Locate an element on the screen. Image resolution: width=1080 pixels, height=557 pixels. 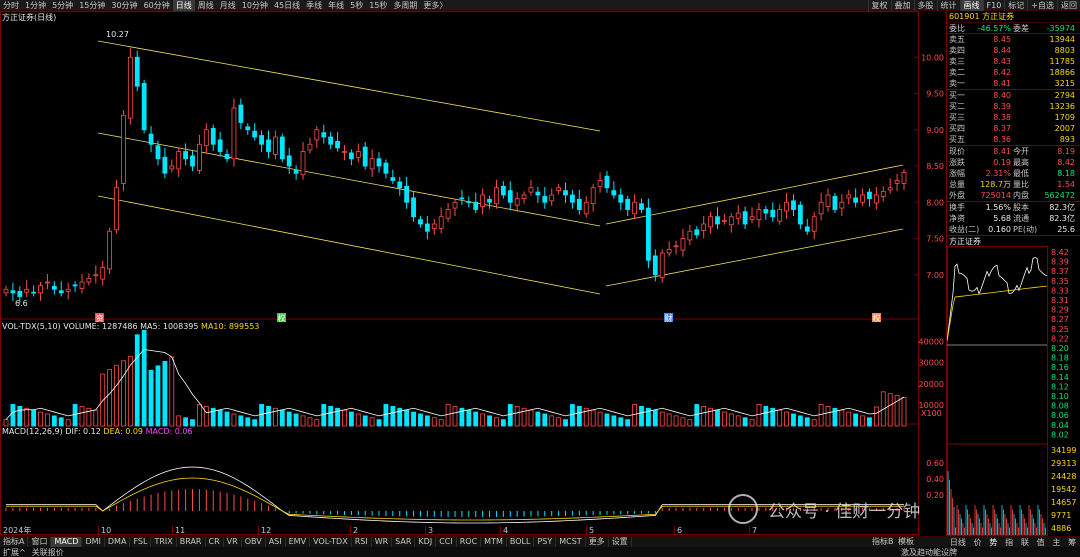
indicator-tab: ROC is located at coordinates (469, 542).